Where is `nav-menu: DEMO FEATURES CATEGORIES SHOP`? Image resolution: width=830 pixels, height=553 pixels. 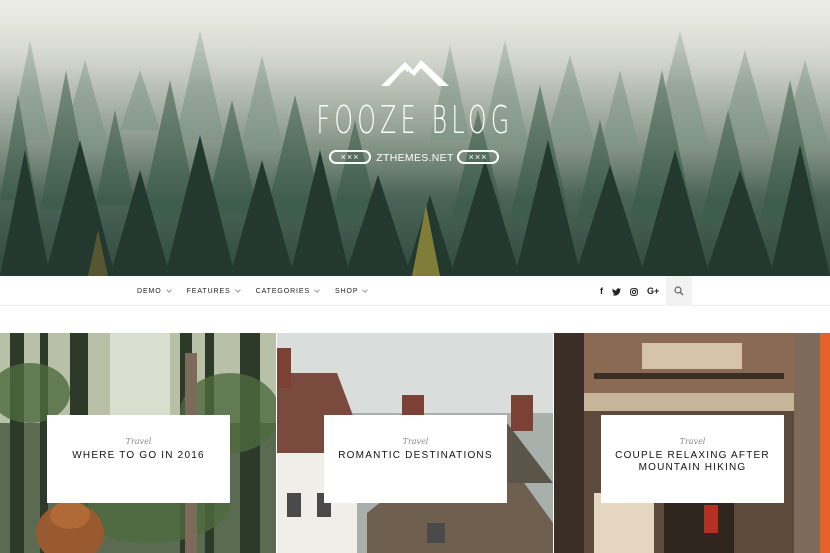
nav-menu: DEMO FEATURES CATEGORIES SHOP is located at coordinates (260, 291).